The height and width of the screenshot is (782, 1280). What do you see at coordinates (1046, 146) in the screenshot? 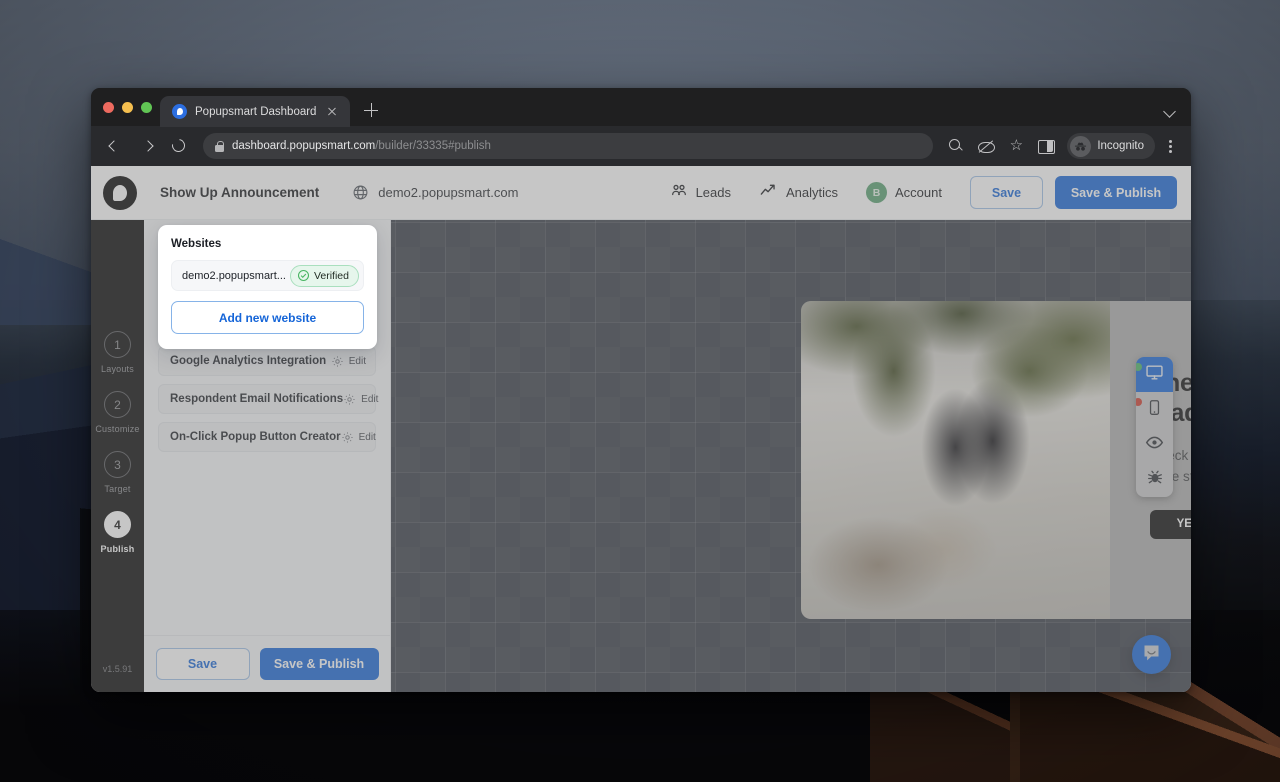
I see `side-panel-icon` at bounding box center [1046, 146].